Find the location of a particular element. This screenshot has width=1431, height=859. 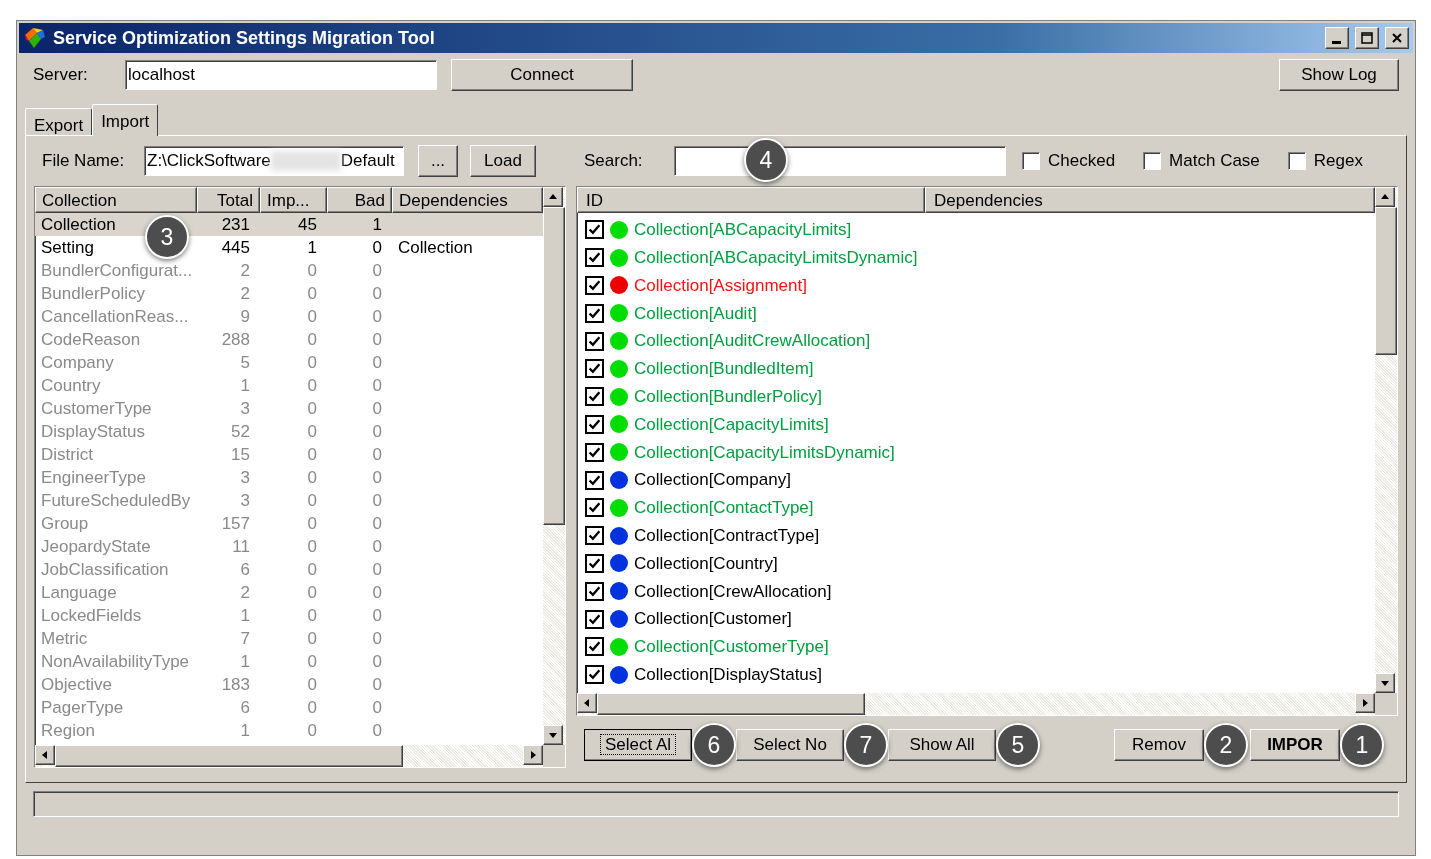

item-id: Collection[ContractType] is located at coordinates (727, 535).